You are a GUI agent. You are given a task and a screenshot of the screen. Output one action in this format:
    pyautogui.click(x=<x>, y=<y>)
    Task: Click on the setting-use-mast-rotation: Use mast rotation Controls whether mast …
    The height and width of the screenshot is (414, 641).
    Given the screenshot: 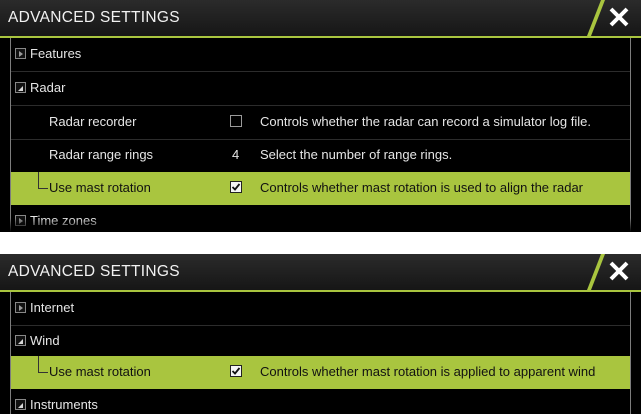 What is the action you would take?
    pyautogui.click(x=320, y=188)
    